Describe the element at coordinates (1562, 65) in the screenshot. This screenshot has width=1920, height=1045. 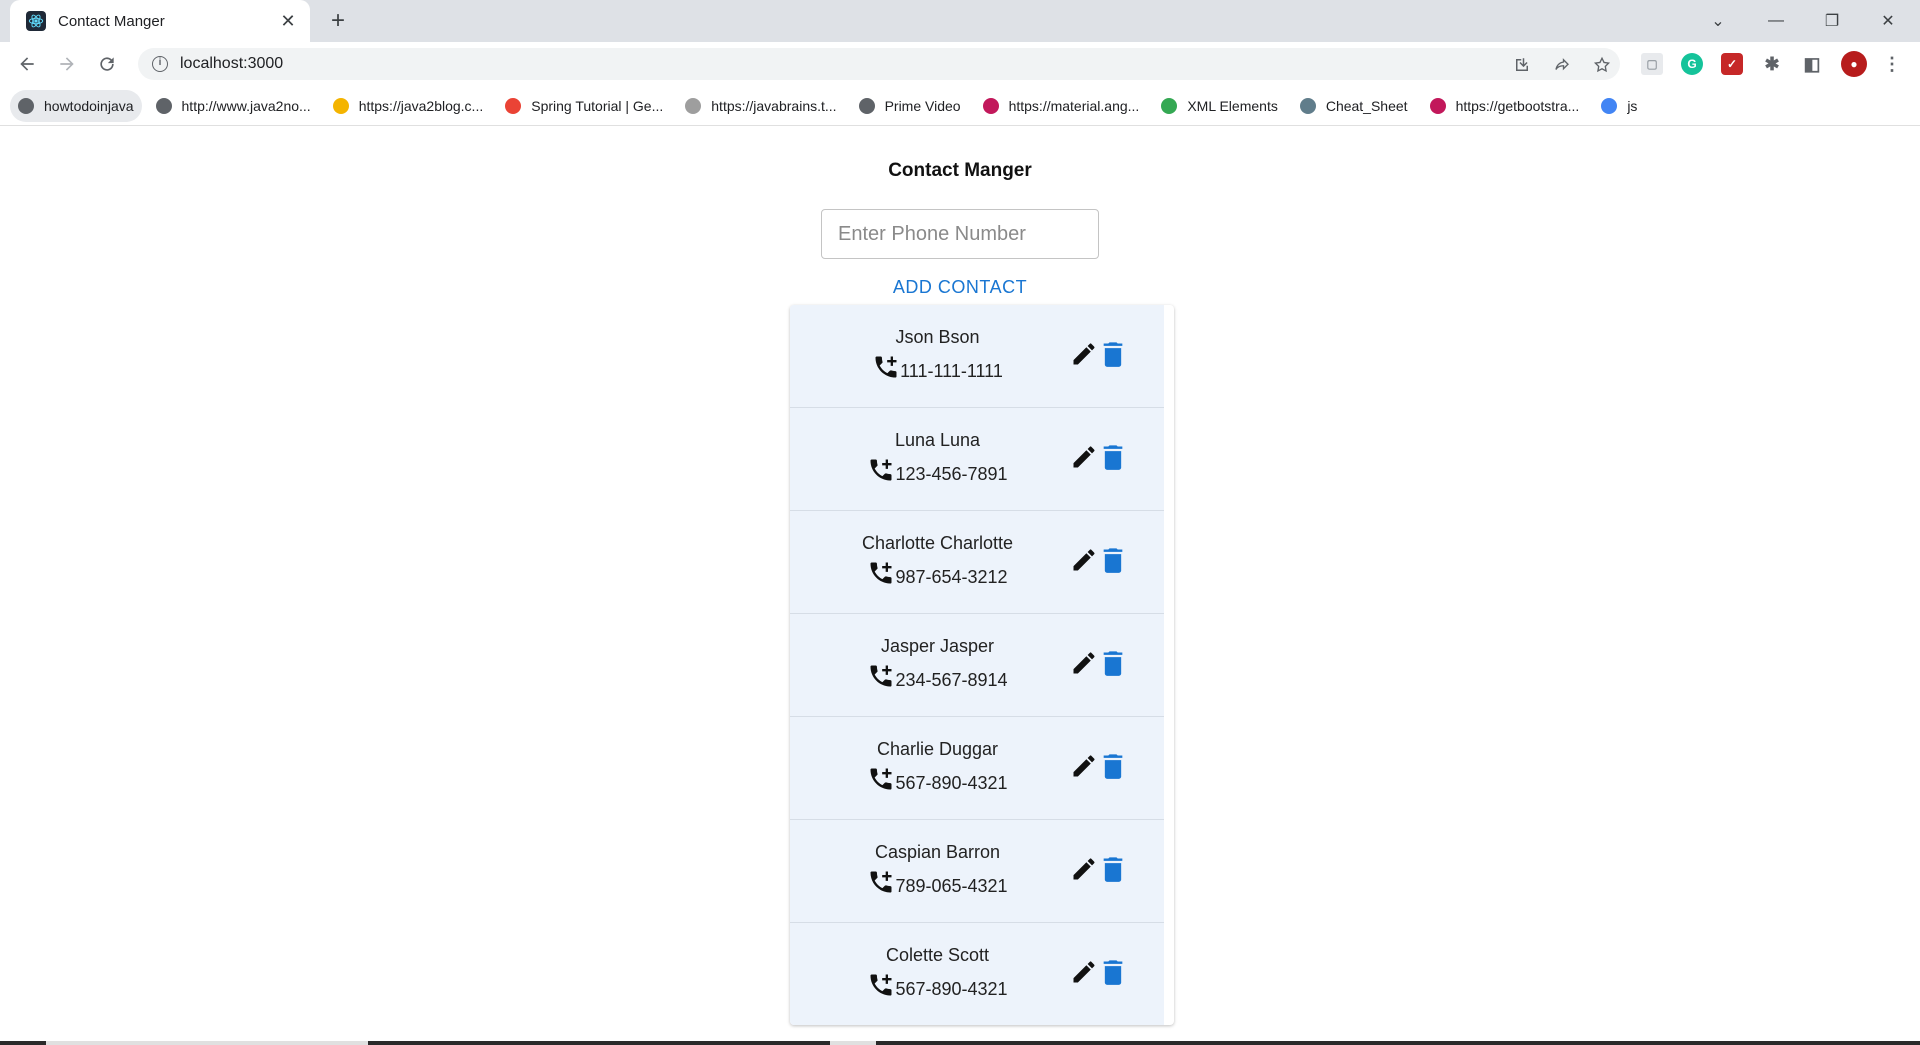
I see `share-icon` at that location.